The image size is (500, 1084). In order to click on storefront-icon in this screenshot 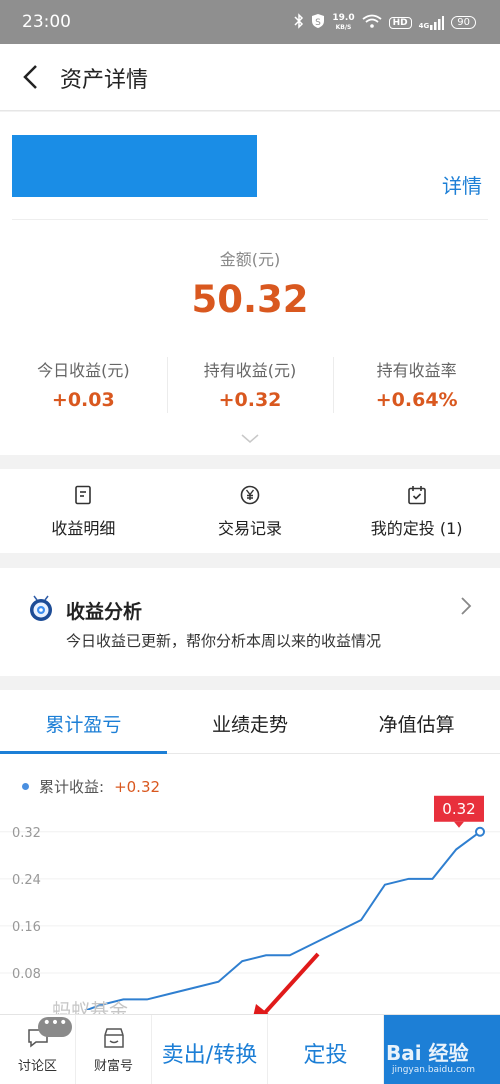, I will do `click(113, 1038)`.